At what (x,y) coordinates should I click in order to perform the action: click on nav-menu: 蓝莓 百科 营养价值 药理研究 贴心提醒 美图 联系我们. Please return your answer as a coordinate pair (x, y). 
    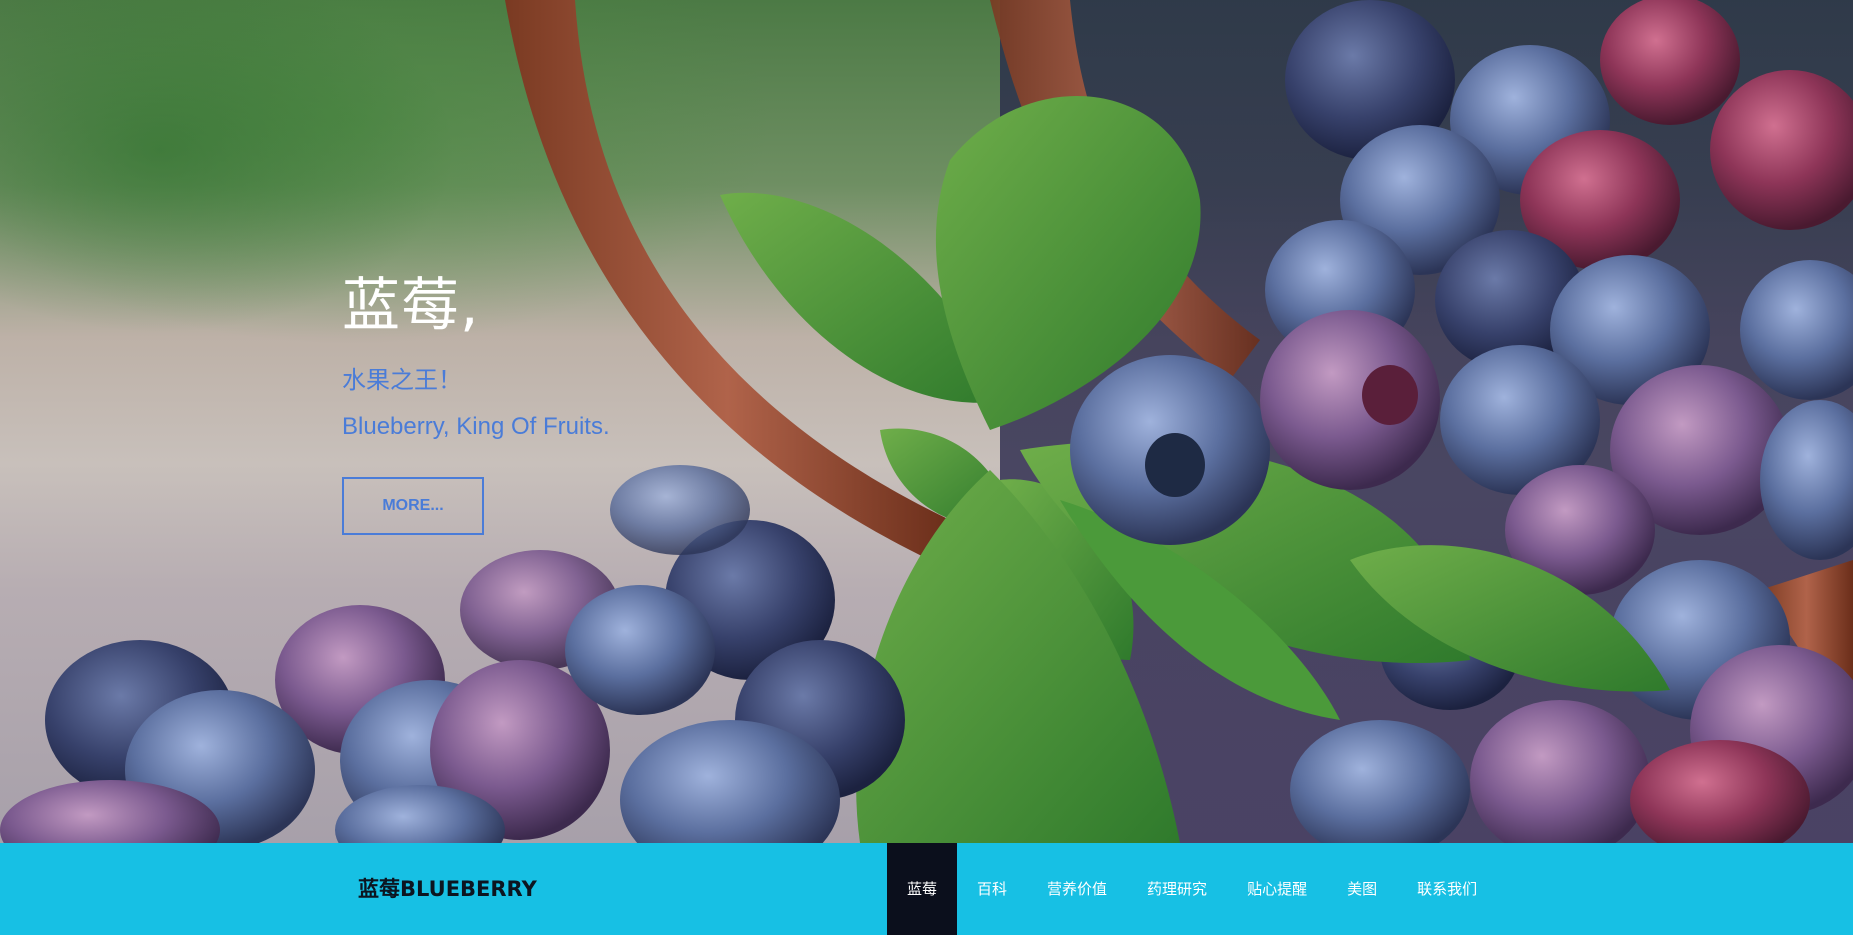
    Looking at the image, I should click on (1192, 889).